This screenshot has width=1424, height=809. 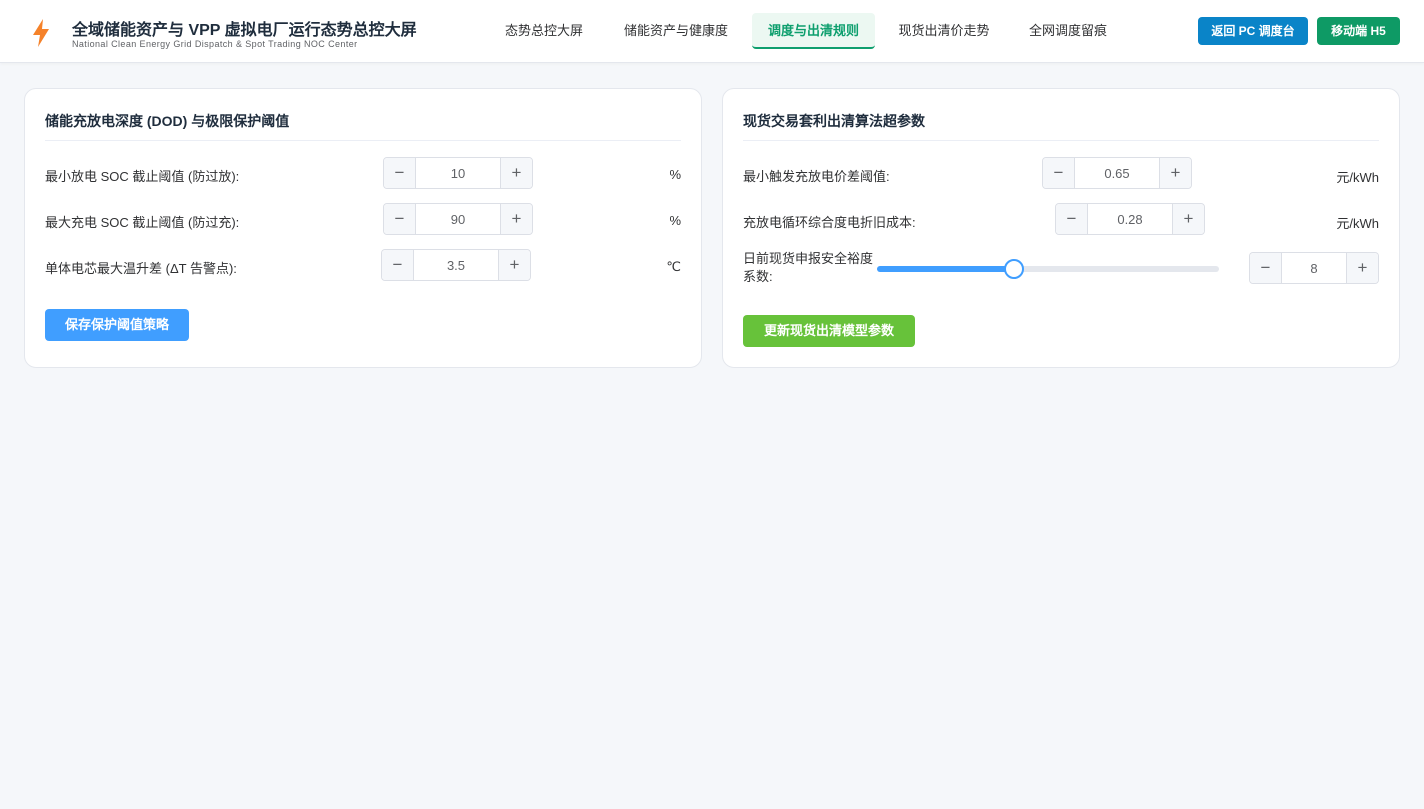 What do you see at coordinates (944, 31) in the screenshot?
I see `nav-tab-spot-price: 现货出清价走势` at bounding box center [944, 31].